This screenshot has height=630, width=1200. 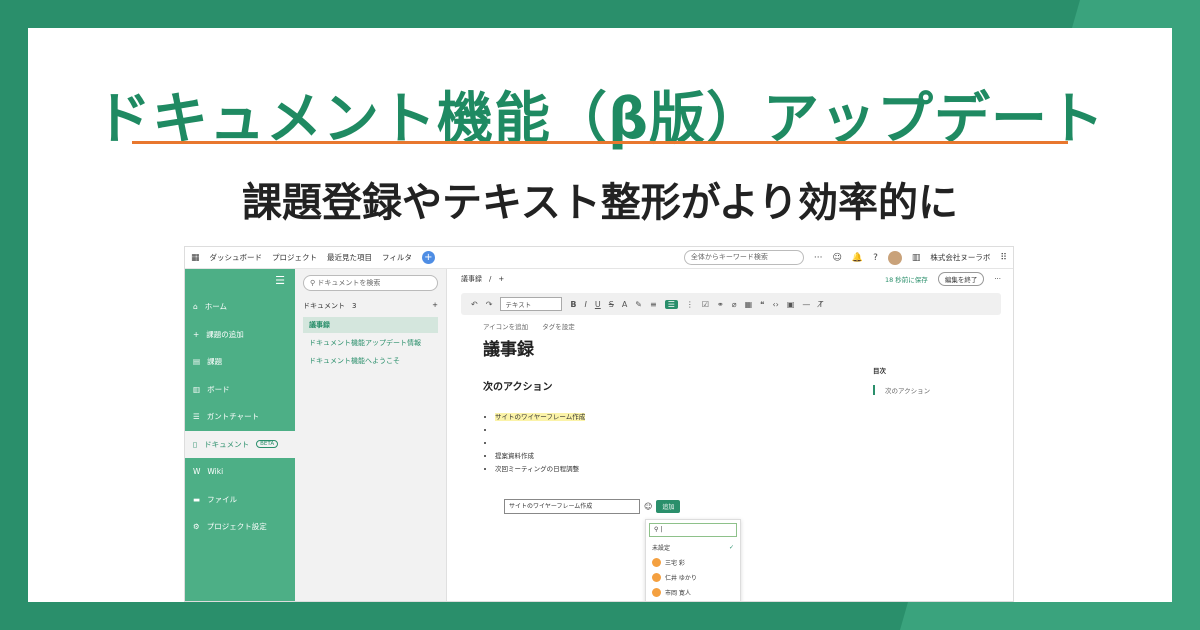 What do you see at coordinates (705, 304) in the screenshot?
I see `checklist-icon: ☑` at bounding box center [705, 304].